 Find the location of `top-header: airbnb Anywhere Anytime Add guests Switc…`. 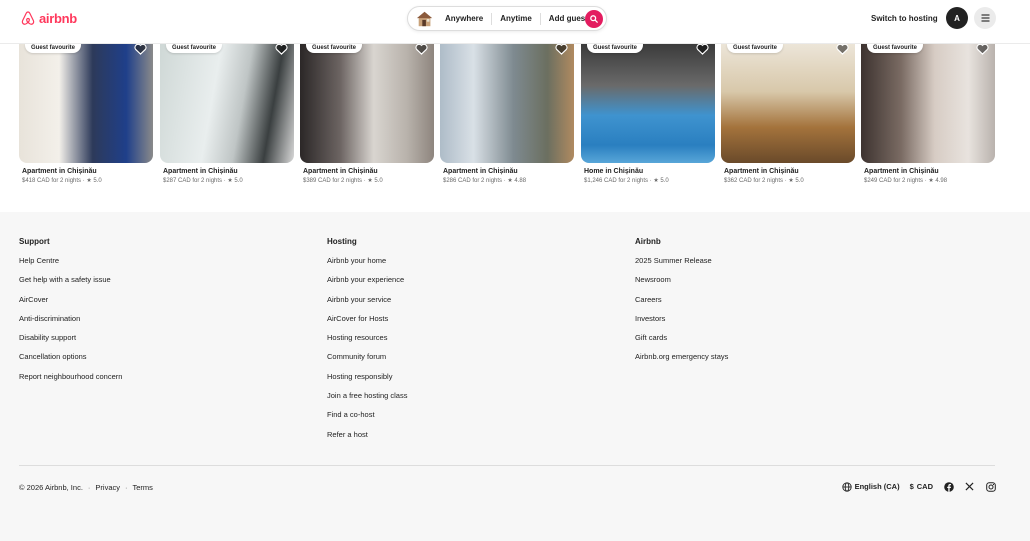

top-header: airbnb Anywhere Anytime Add guests Switc… is located at coordinates (515, 22).